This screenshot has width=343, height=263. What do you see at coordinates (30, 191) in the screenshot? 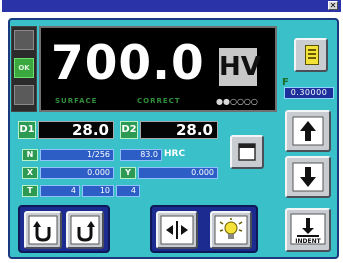
I see `t-label: T` at bounding box center [30, 191].